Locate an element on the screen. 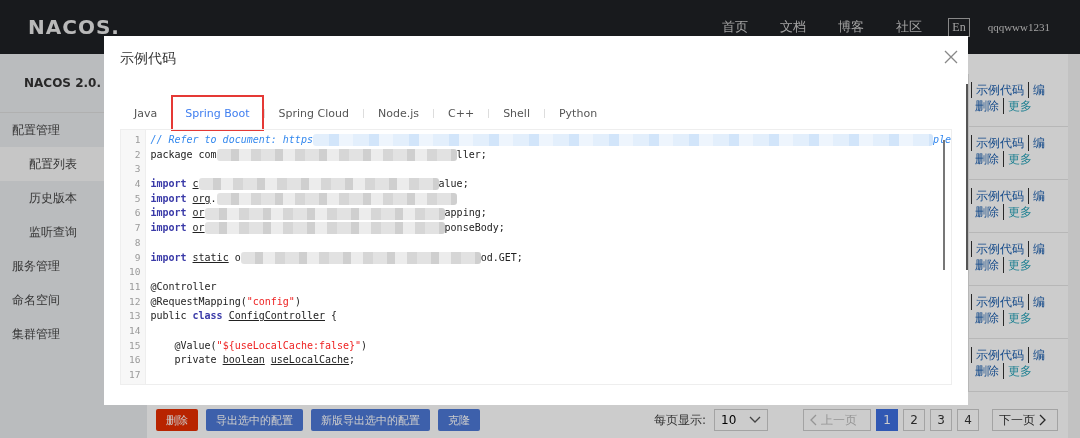 The width and height of the screenshot is (1080, 438). tab: Shell is located at coordinates (516, 113).